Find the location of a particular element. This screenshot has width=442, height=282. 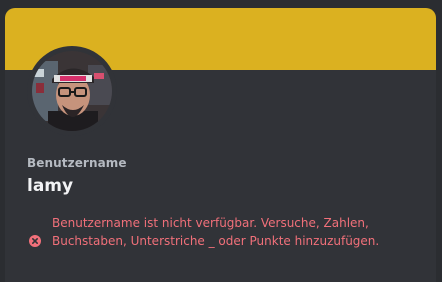

username-label: Benutzername is located at coordinates (77, 163).